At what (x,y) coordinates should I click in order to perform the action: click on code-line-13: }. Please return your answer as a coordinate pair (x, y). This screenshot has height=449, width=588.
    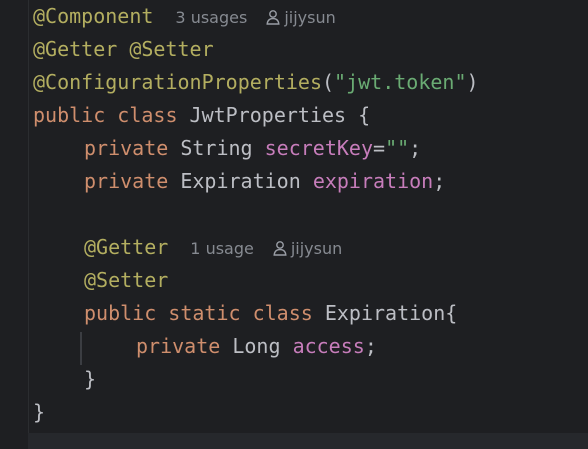
    Looking at the image, I should click on (39, 412).